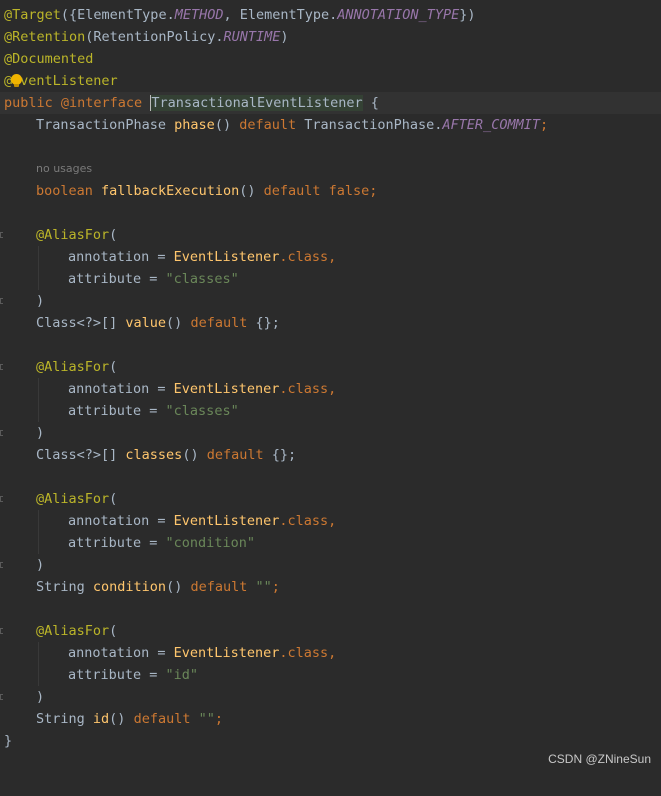 This screenshot has height=796, width=661. Describe the element at coordinates (330, 499) in the screenshot. I see `alias-for-open-3: @AliasFor(` at that location.